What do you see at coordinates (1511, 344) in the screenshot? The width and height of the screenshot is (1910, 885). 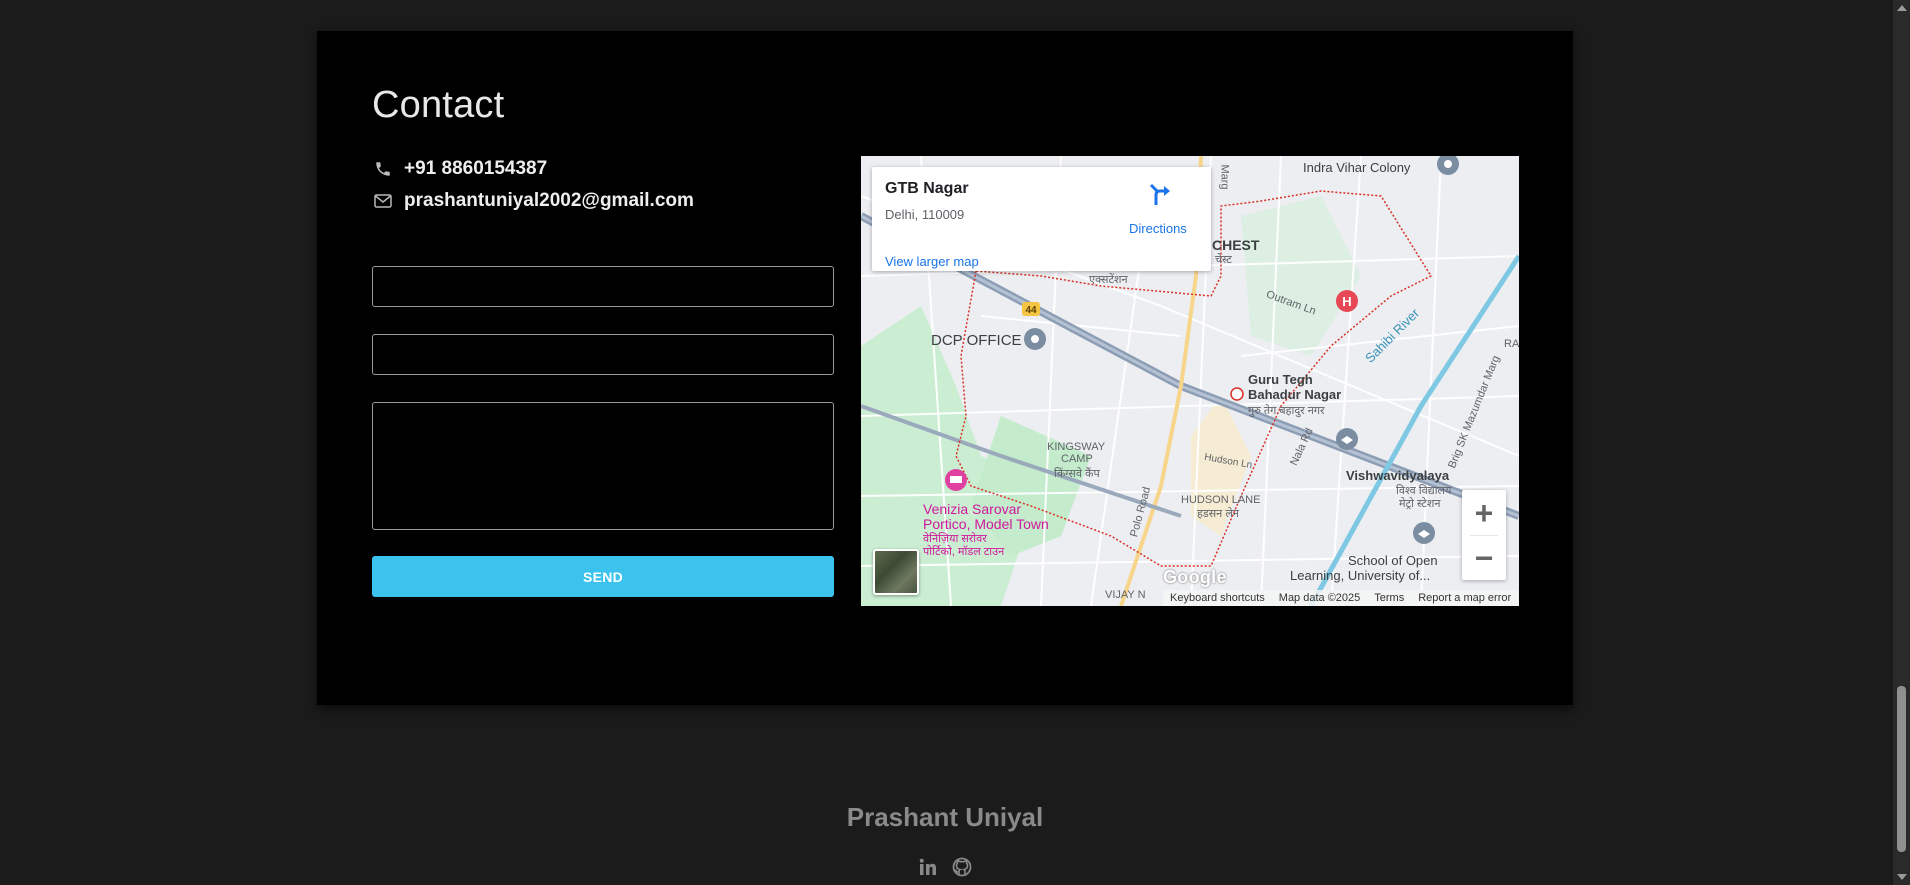 I see `map-label-ra: RA` at bounding box center [1511, 344].